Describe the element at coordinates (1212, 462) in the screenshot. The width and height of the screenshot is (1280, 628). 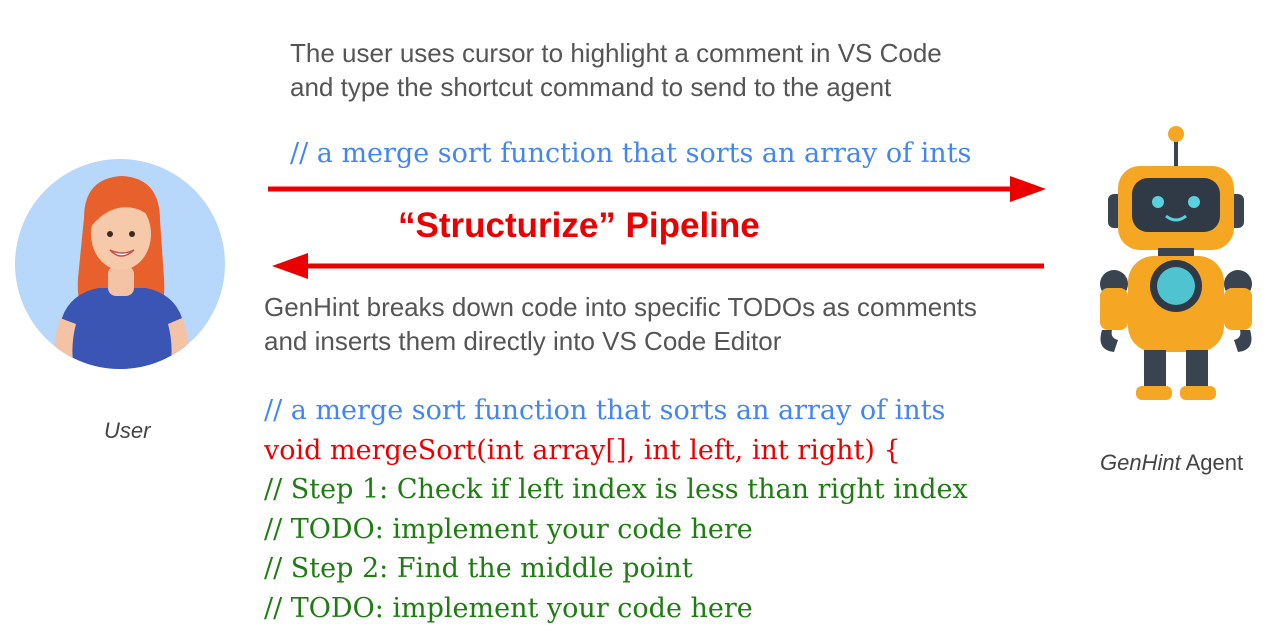
I see `agent-suffix: Agent` at that location.